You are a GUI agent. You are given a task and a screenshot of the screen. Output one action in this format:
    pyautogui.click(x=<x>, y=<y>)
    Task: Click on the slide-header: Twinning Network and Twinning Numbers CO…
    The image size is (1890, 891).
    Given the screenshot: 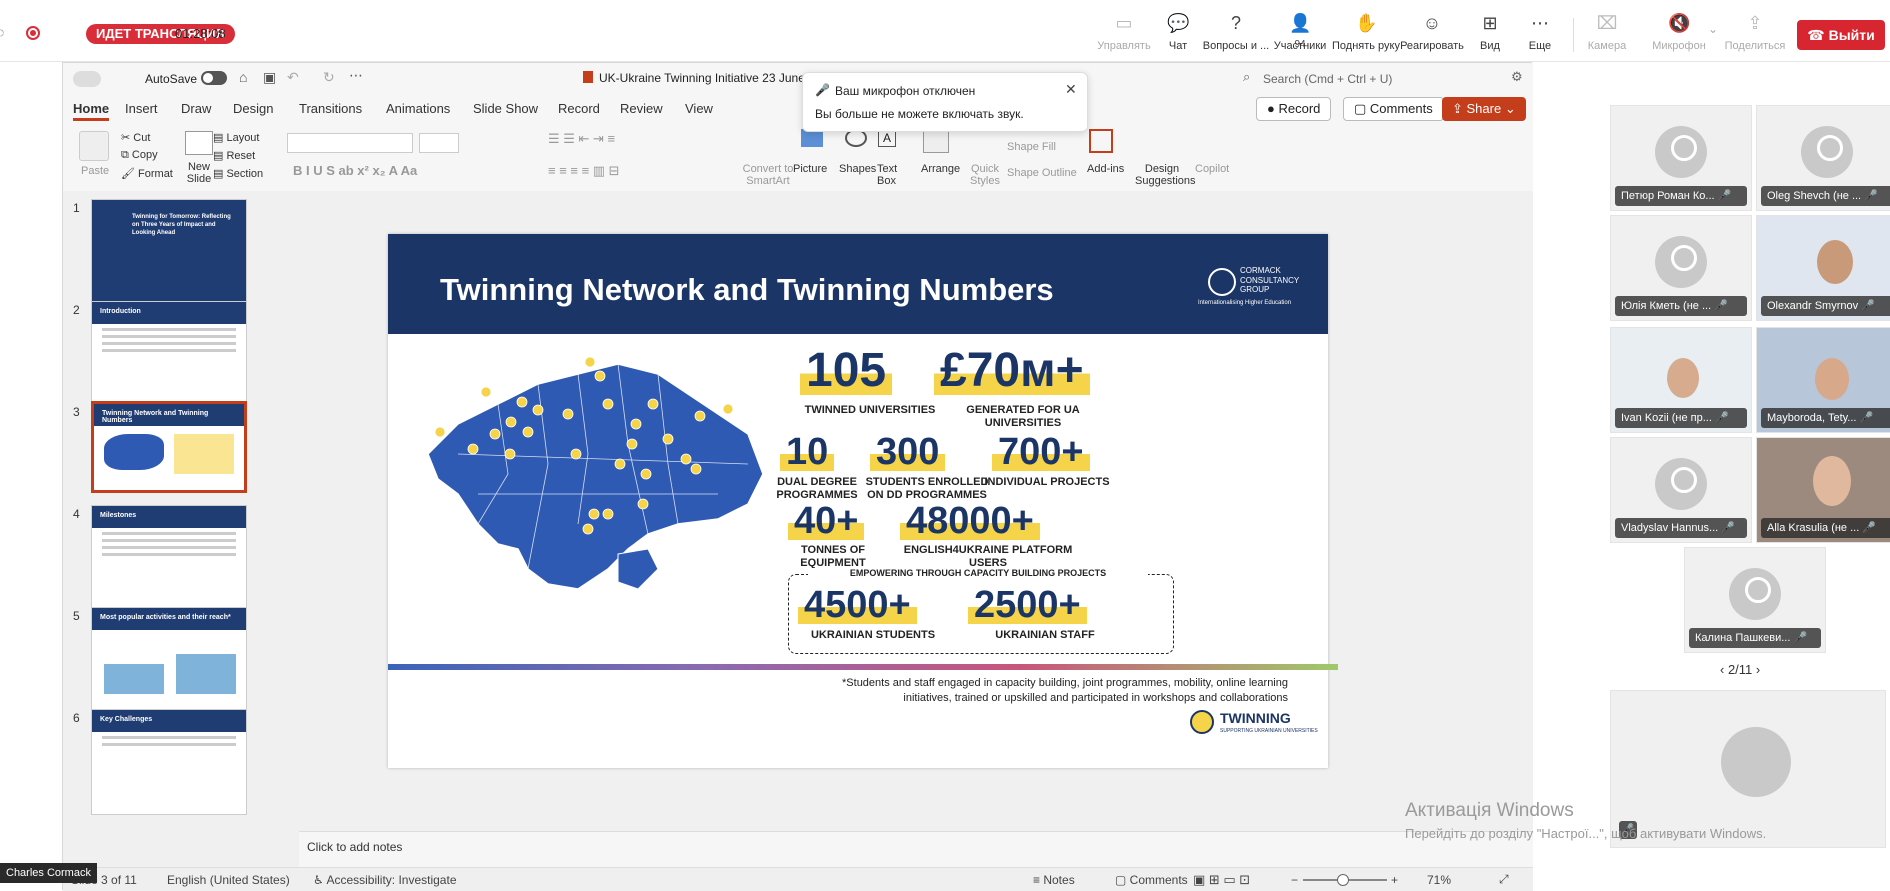 What is the action you would take?
    pyautogui.click(x=858, y=284)
    